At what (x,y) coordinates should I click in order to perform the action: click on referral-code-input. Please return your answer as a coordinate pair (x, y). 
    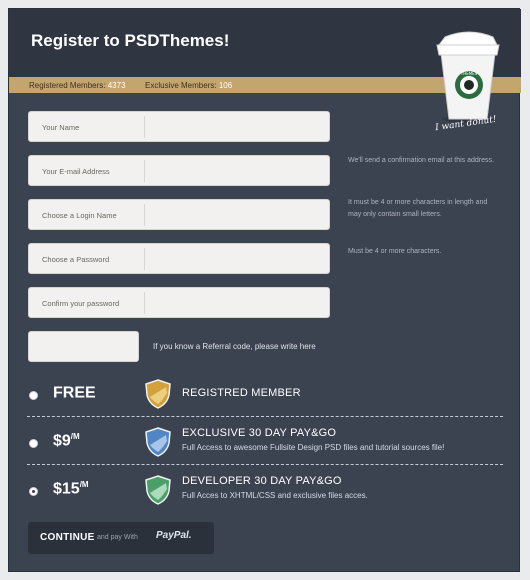
    Looking at the image, I should click on (83, 346).